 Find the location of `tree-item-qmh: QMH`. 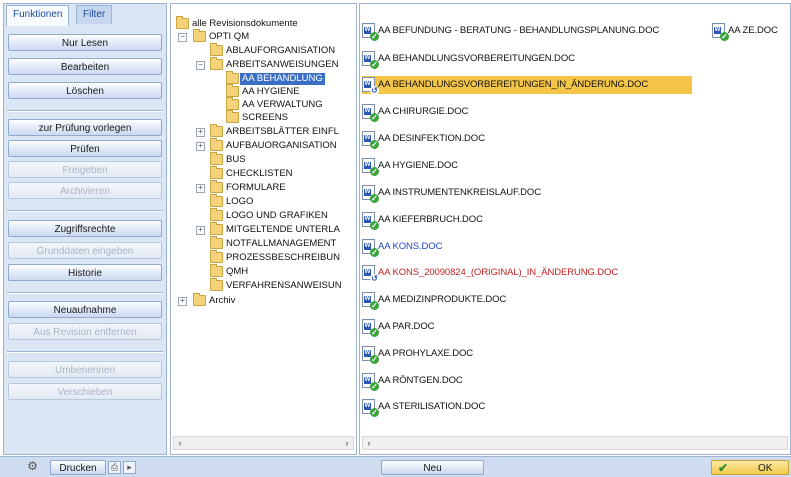

tree-item-qmh: QMH is located at coordinates (266, 271).